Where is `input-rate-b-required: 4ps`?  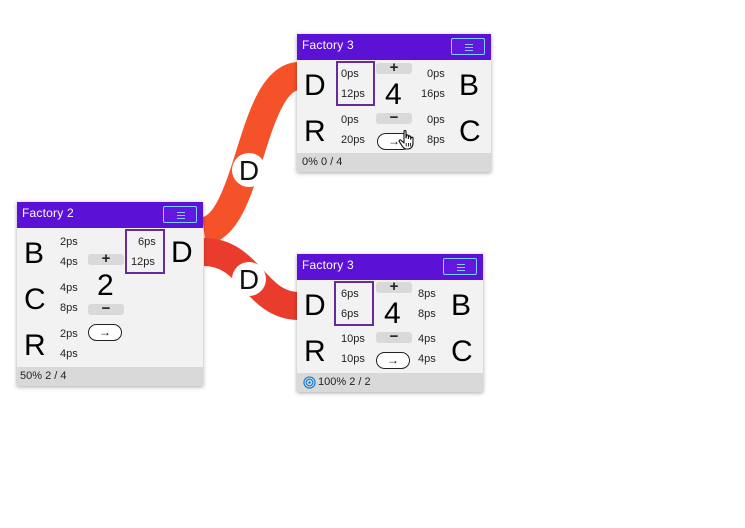 input-rate-b-required: 4ps is located at coordinates (69, 262).